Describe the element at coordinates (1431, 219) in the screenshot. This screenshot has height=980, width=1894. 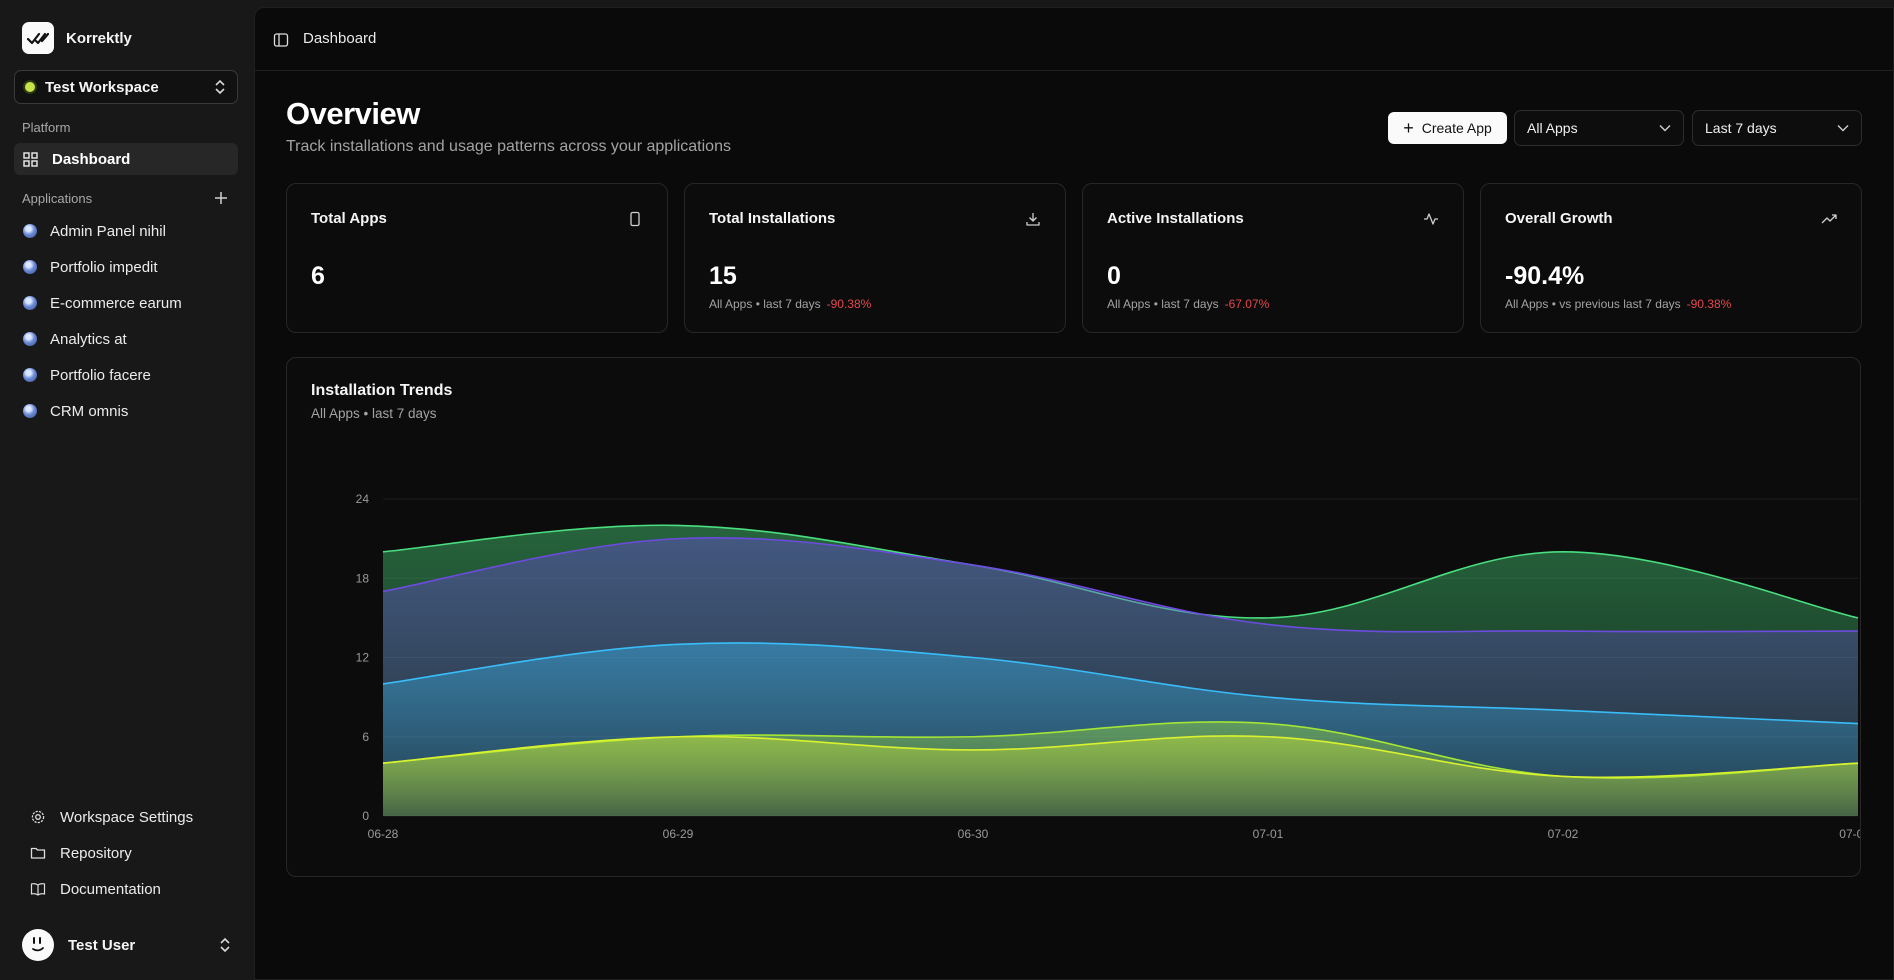
I see `activity-icon` at that location.